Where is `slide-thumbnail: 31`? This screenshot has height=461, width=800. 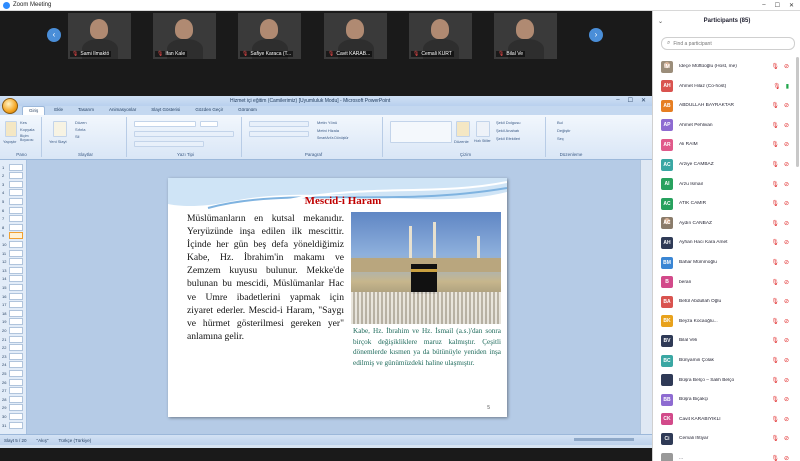
slide-thumbnail: 31 is located at coordinates (13, 425).